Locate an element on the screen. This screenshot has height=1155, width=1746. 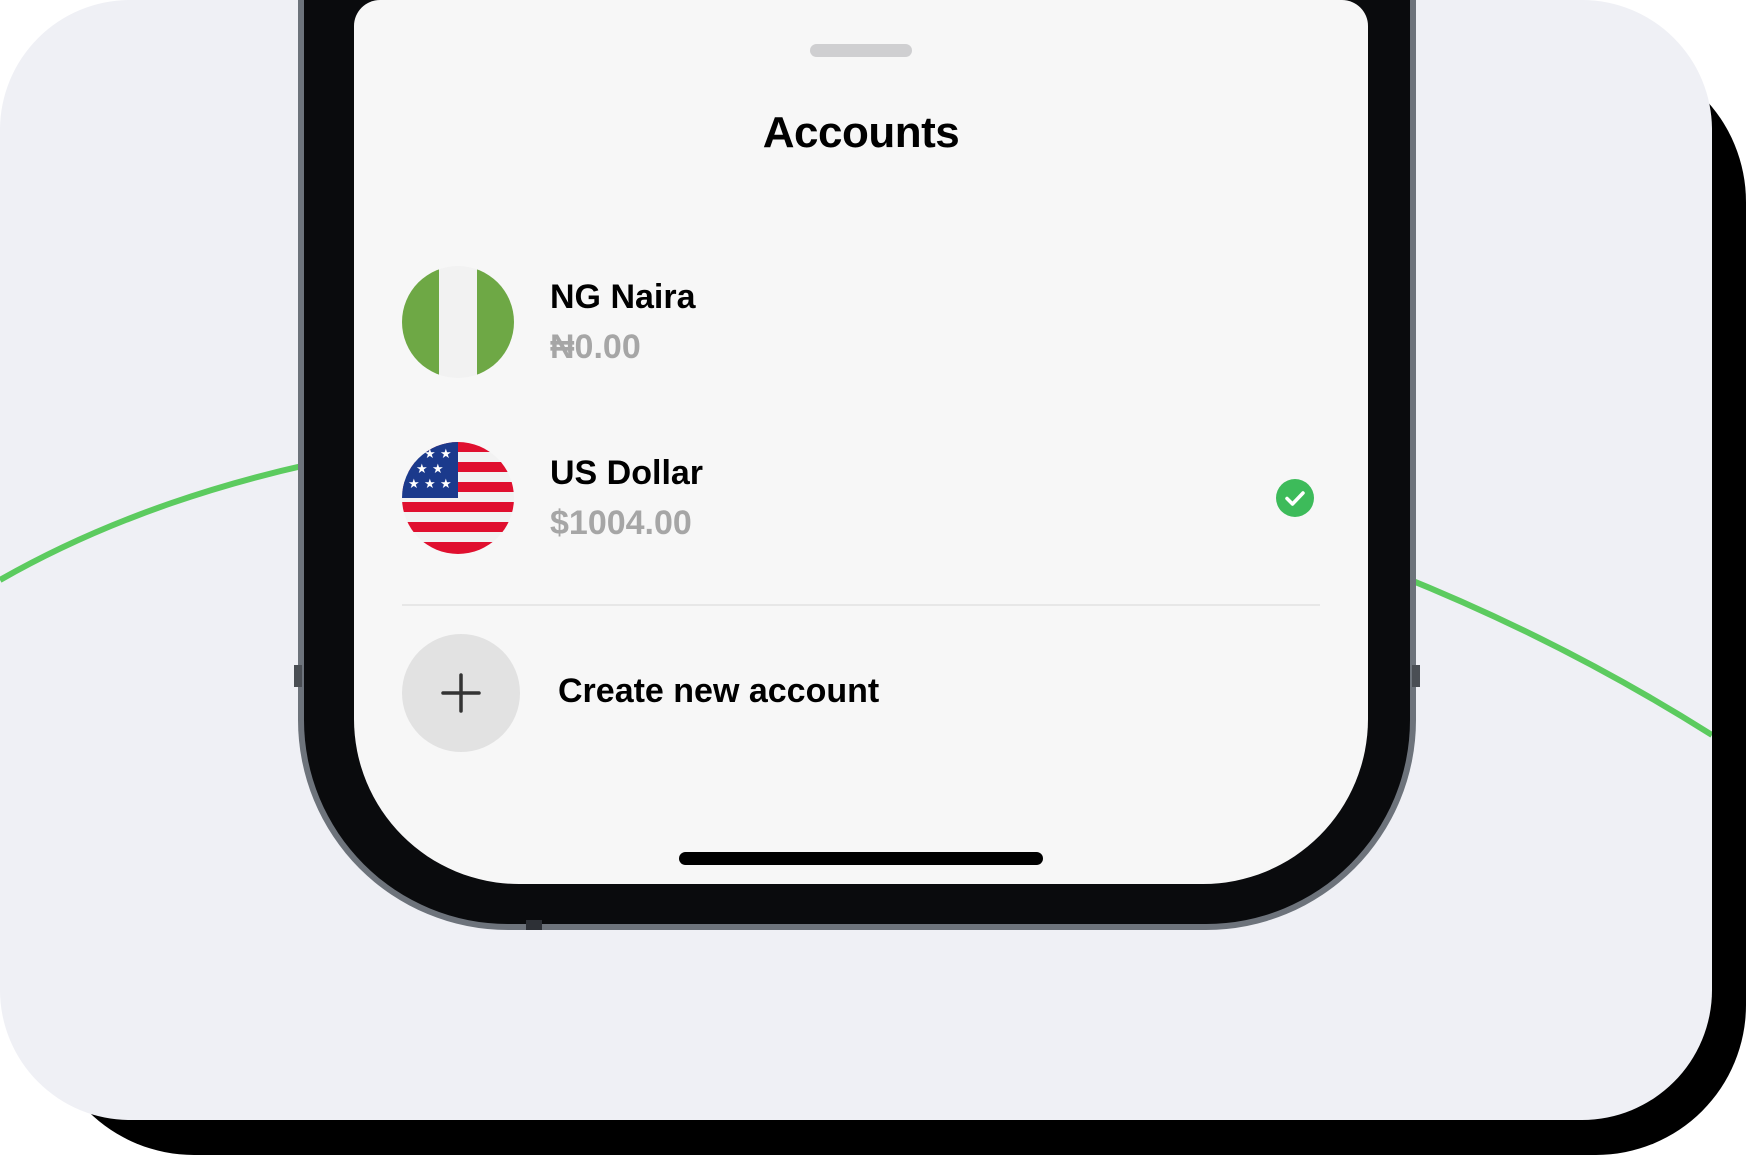
us-flag-icon: ★ ★ ★ ★ ★ ★ ★ ★ is located at coordinates (458, 498).